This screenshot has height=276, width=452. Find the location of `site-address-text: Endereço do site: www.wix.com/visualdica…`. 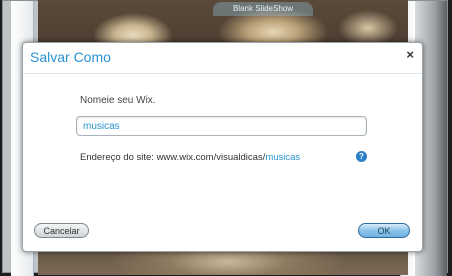

site-address-text: Endereço do site: www.wix.com/visualdica… is located at coordinates (190, 157).